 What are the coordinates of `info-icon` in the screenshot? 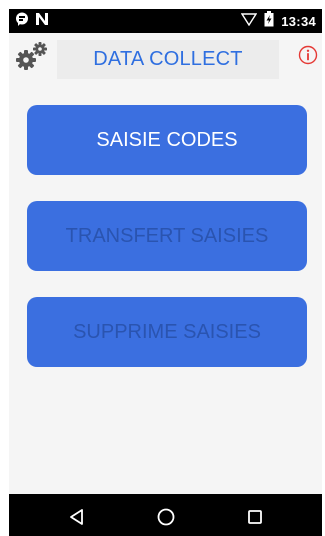 It's located at (308, 55).